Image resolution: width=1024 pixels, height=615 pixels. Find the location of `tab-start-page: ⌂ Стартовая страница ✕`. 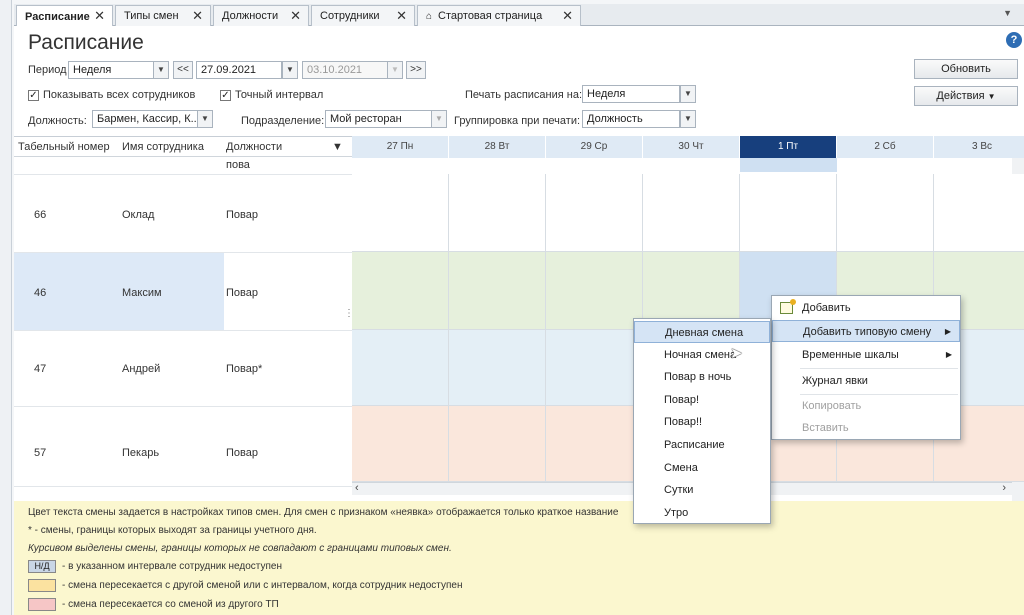

tab-start-page: ⌂ Стартовая страница ✕ is located at coordinates (499, 15).